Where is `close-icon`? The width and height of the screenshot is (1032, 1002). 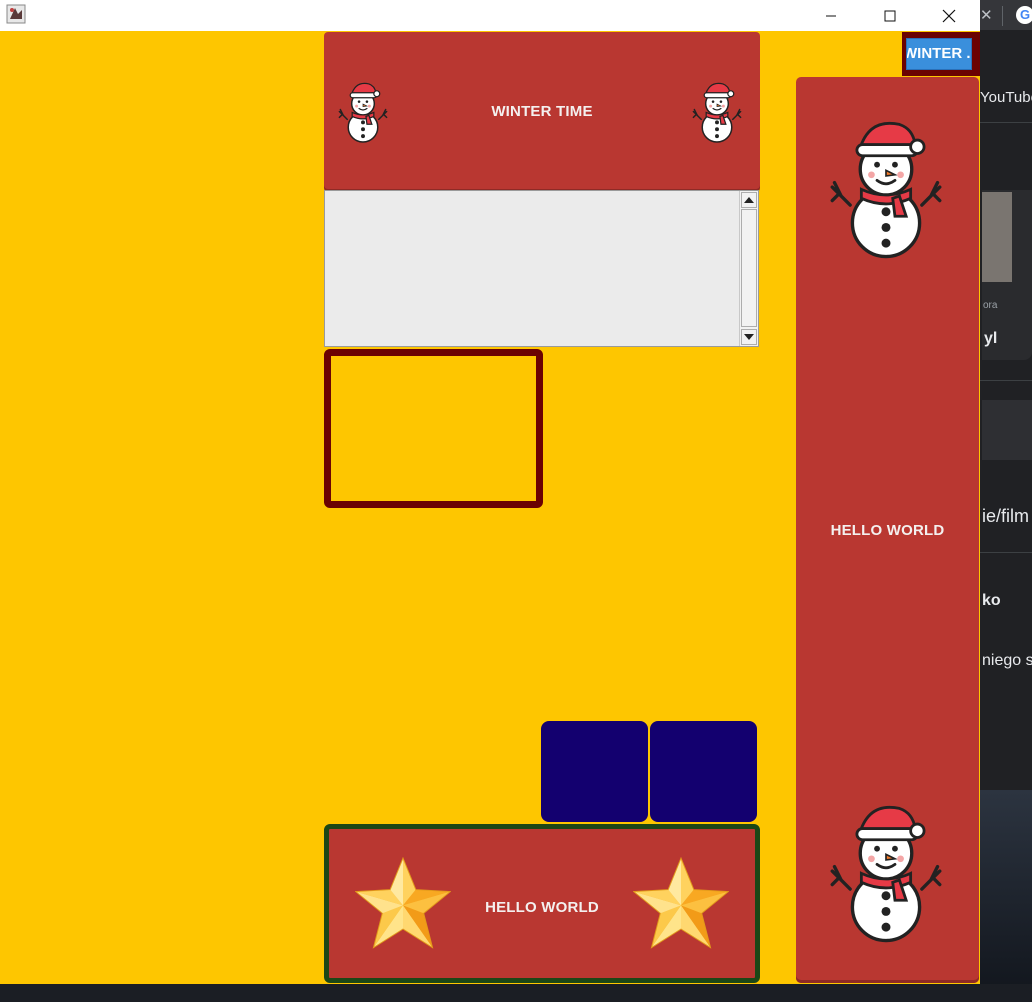
close-icon is located at coordinates (949, 15).